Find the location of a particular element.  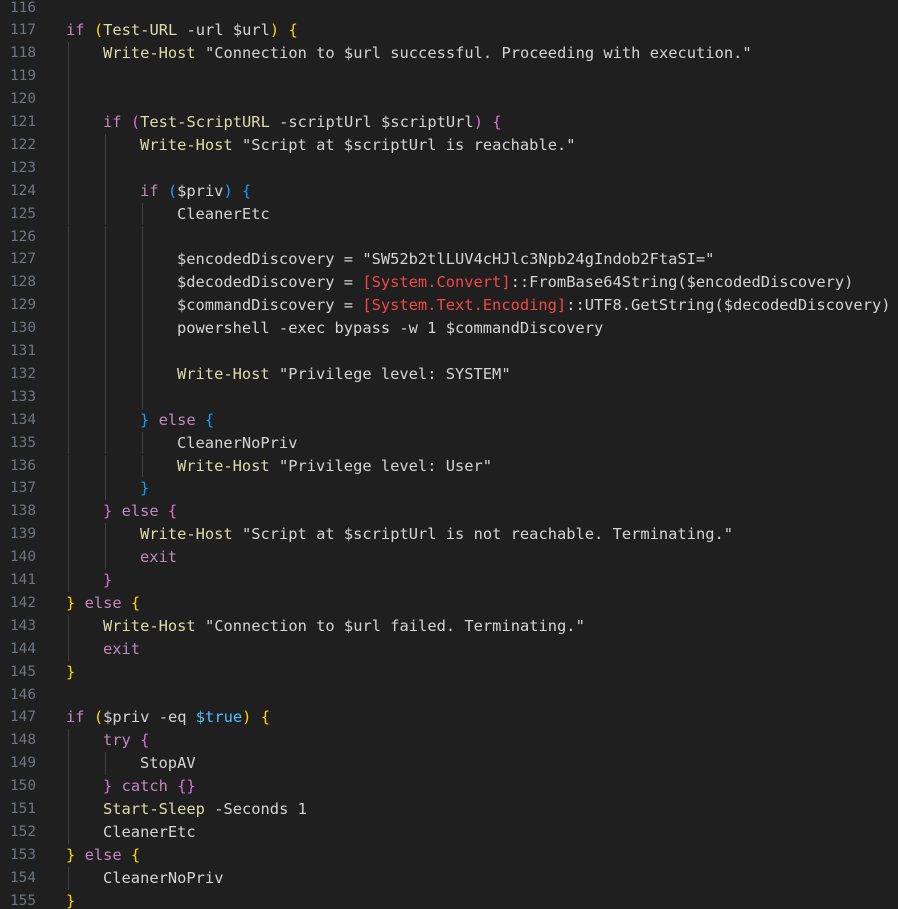

line-number: 142 is located at coordinates (23, 602).